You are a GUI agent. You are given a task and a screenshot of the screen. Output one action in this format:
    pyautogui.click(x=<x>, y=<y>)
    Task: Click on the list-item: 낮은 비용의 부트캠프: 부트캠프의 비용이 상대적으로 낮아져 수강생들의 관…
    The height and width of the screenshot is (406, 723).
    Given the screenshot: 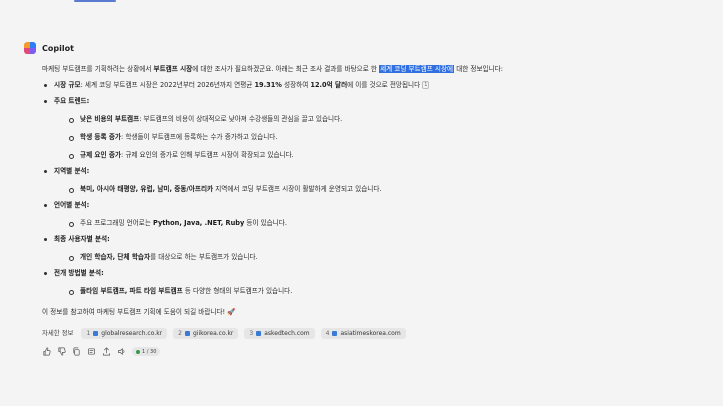 What is the action you would take?
    pyautogui.click(x=379, y=119)
    